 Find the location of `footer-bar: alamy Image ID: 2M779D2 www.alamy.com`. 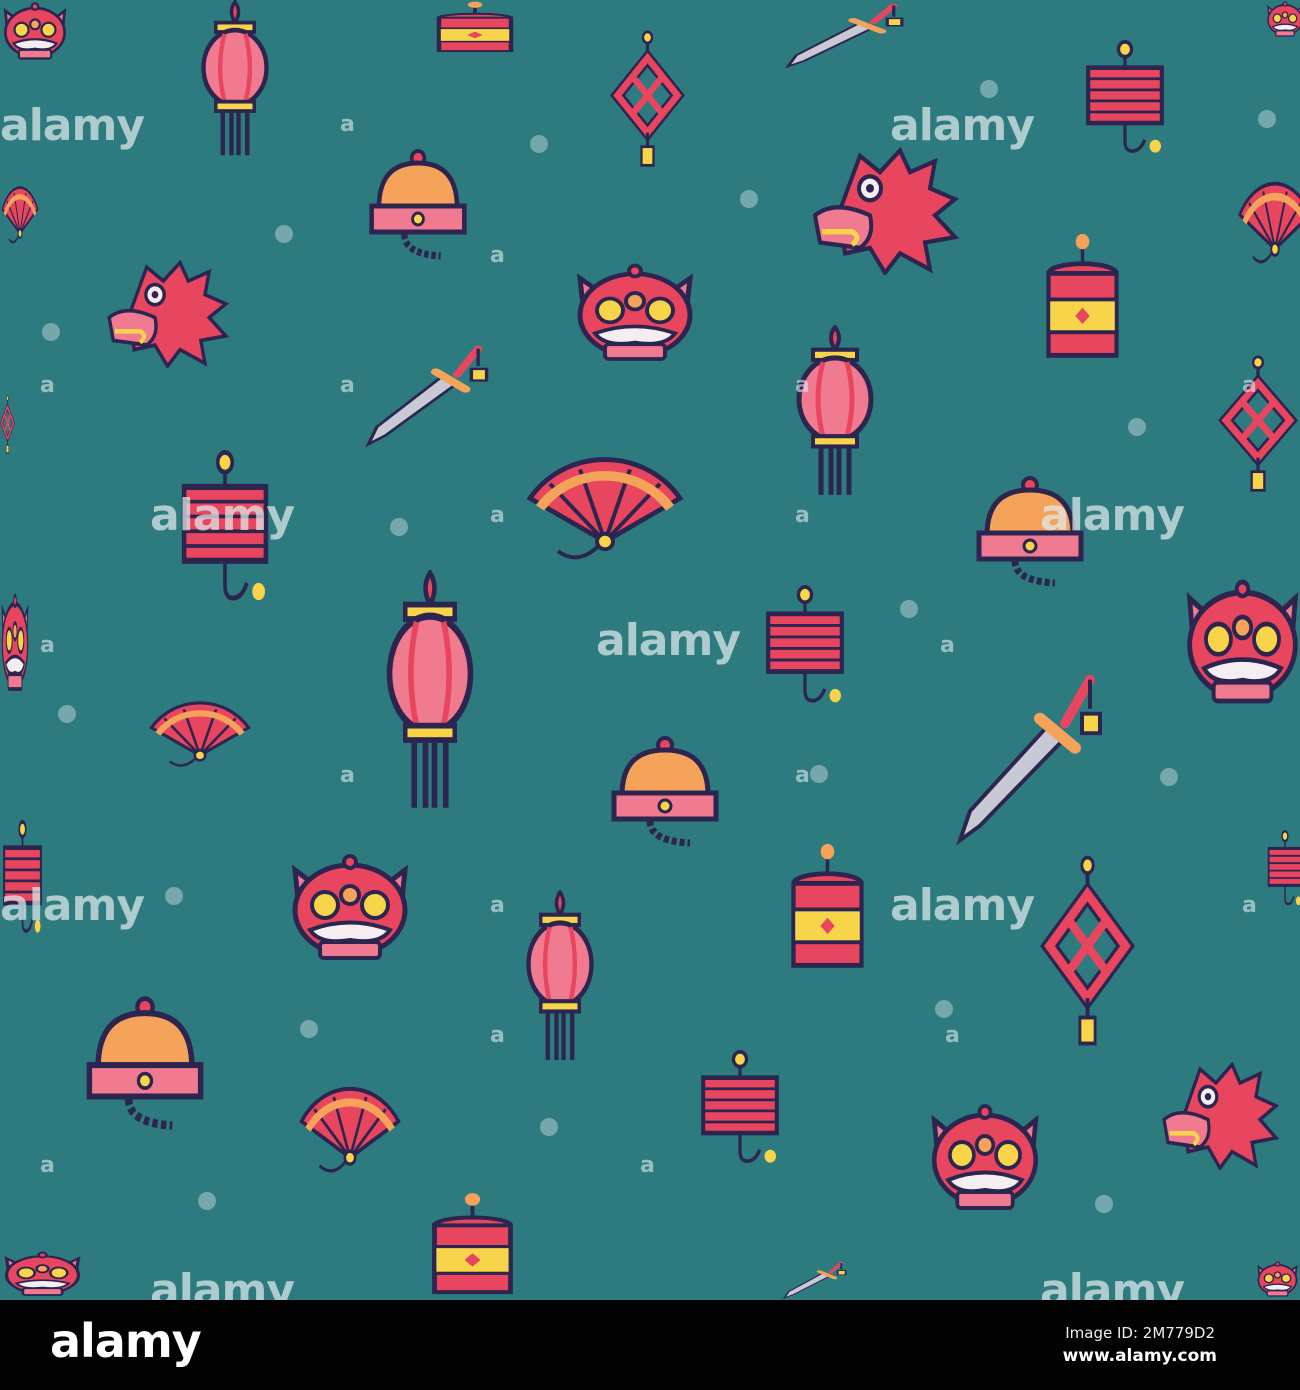

footer-bar: alamy Image ID: 2M779D2 www.alamy.com is located at coordinates (650, 1345).